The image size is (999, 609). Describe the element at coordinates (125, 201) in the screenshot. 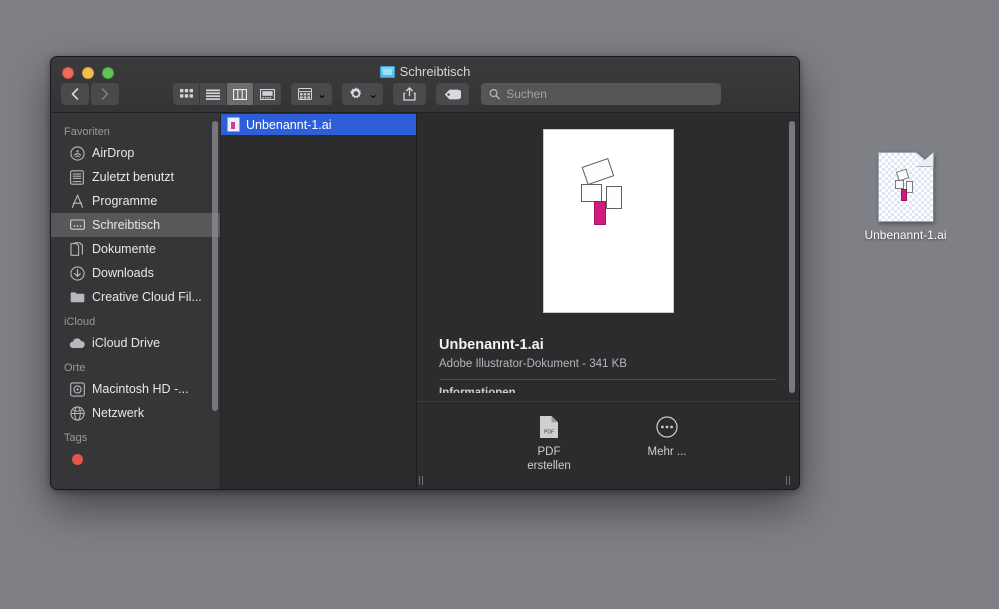

I see `sidebar-item-label: Programme` at that location.